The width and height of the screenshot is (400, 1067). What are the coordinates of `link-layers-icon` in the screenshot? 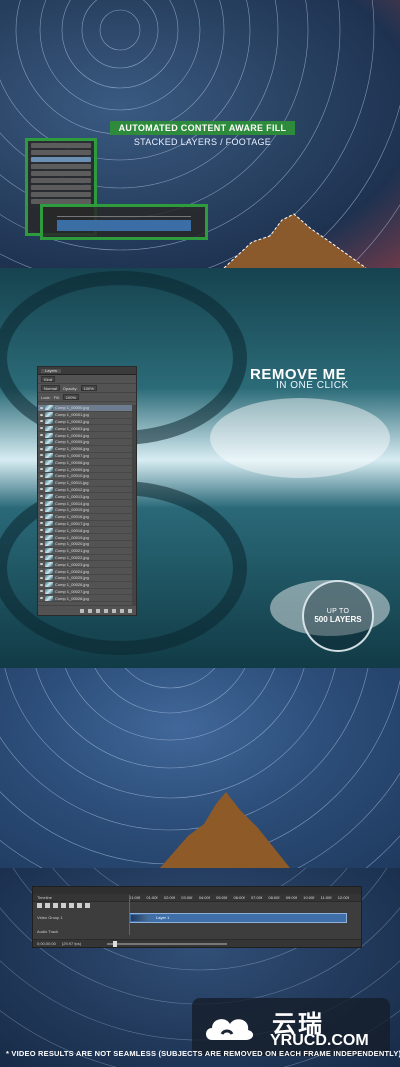 It's located at (82, 611).